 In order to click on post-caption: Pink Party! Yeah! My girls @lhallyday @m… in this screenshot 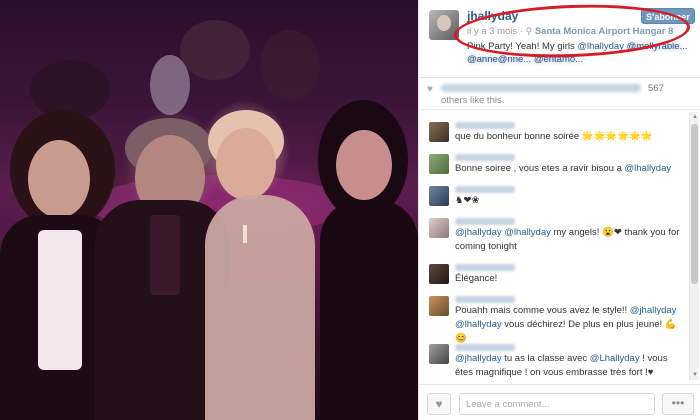, I will do `click(581, 53)`.